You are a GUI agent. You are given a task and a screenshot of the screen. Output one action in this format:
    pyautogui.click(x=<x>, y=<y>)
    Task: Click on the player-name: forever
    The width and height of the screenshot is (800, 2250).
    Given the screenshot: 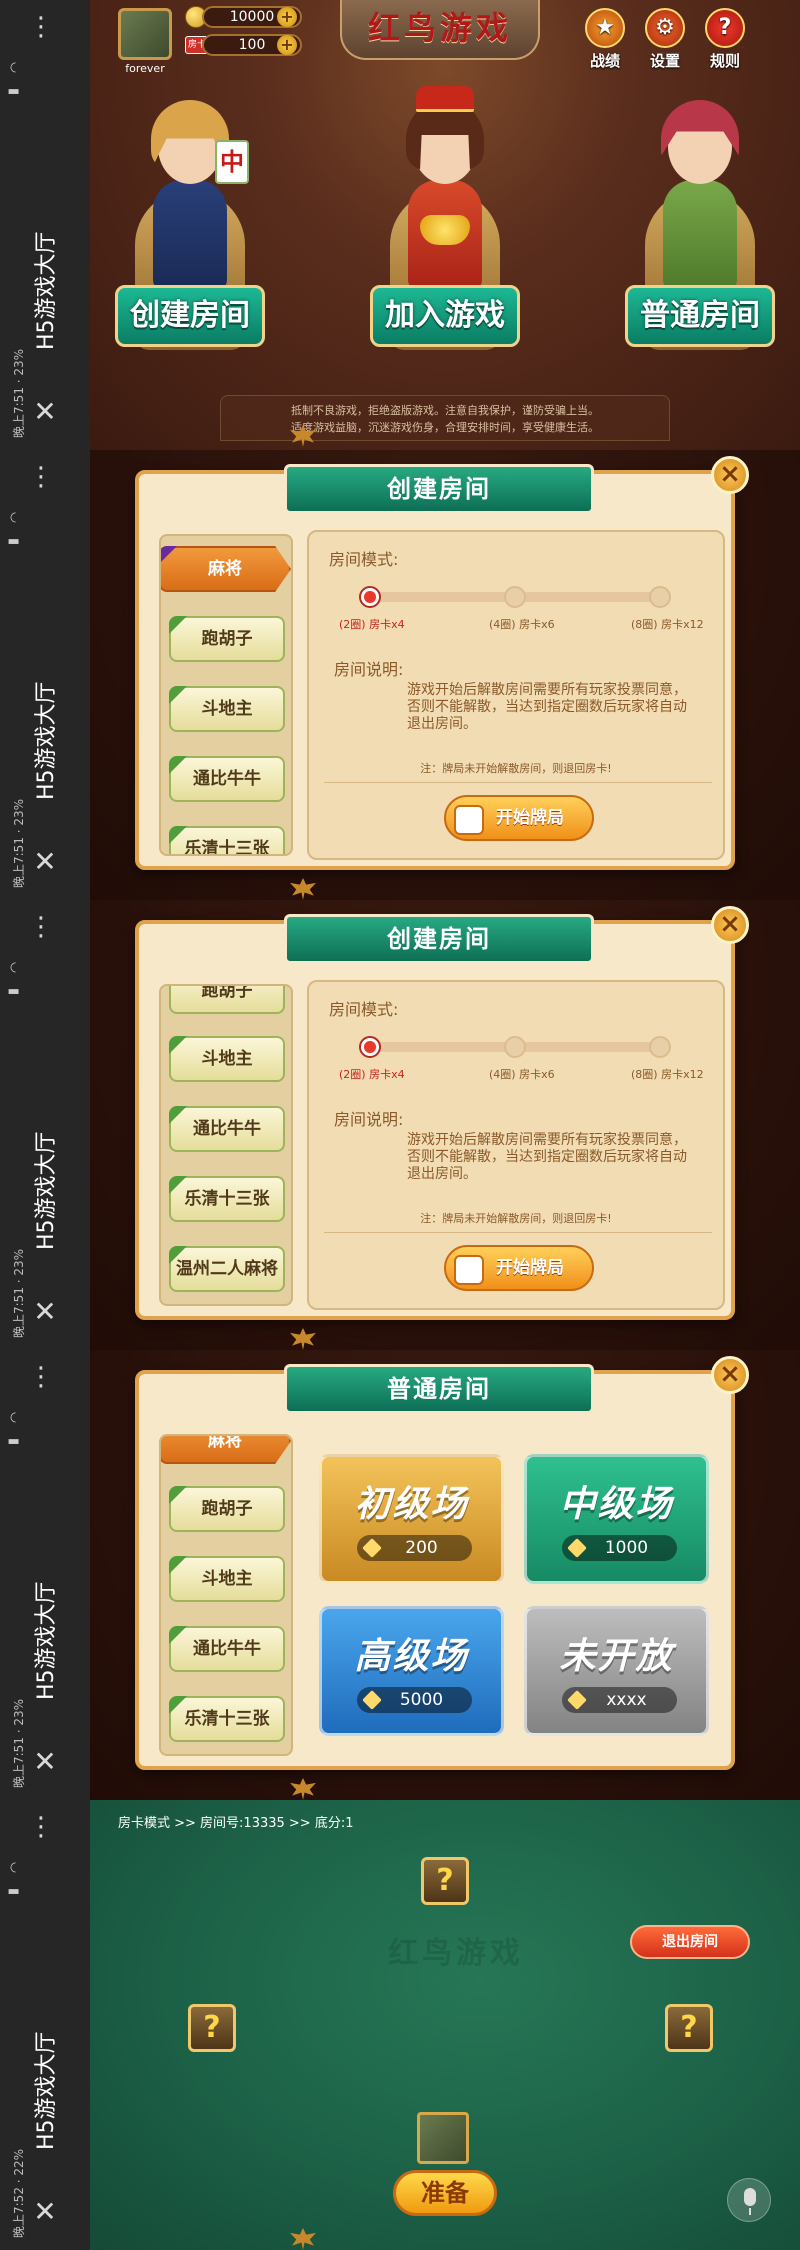 What is the action you would take?
    pyautogui.click(x=145, y=68)
    